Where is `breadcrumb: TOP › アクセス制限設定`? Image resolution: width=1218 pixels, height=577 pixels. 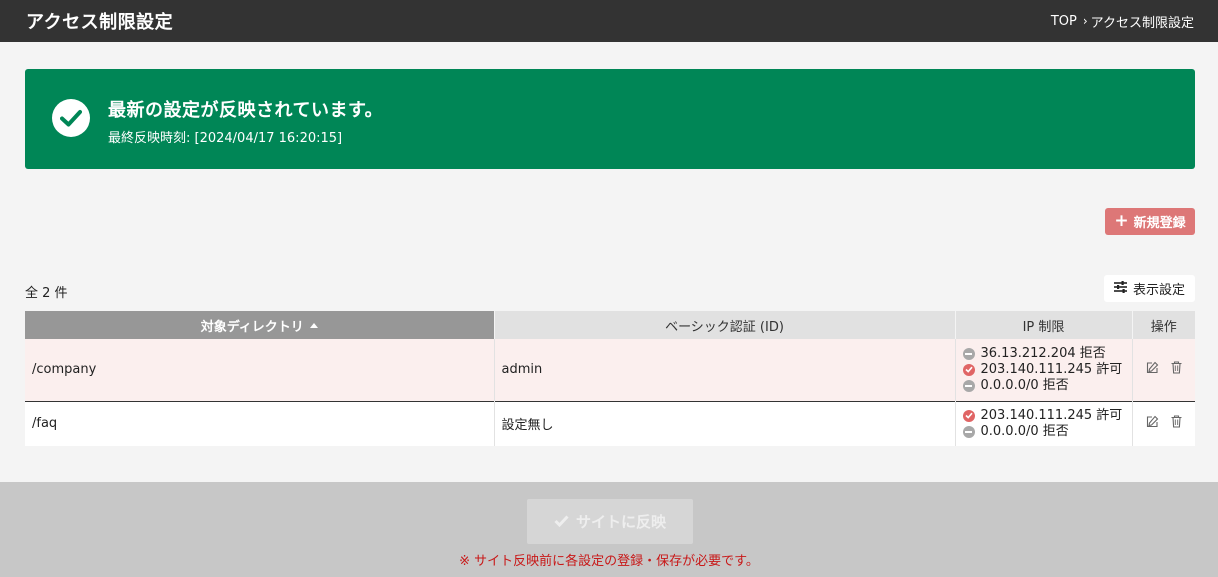 breadcrumb: TOP › アクセス制限設定 is located at coordinates (1122, 21).